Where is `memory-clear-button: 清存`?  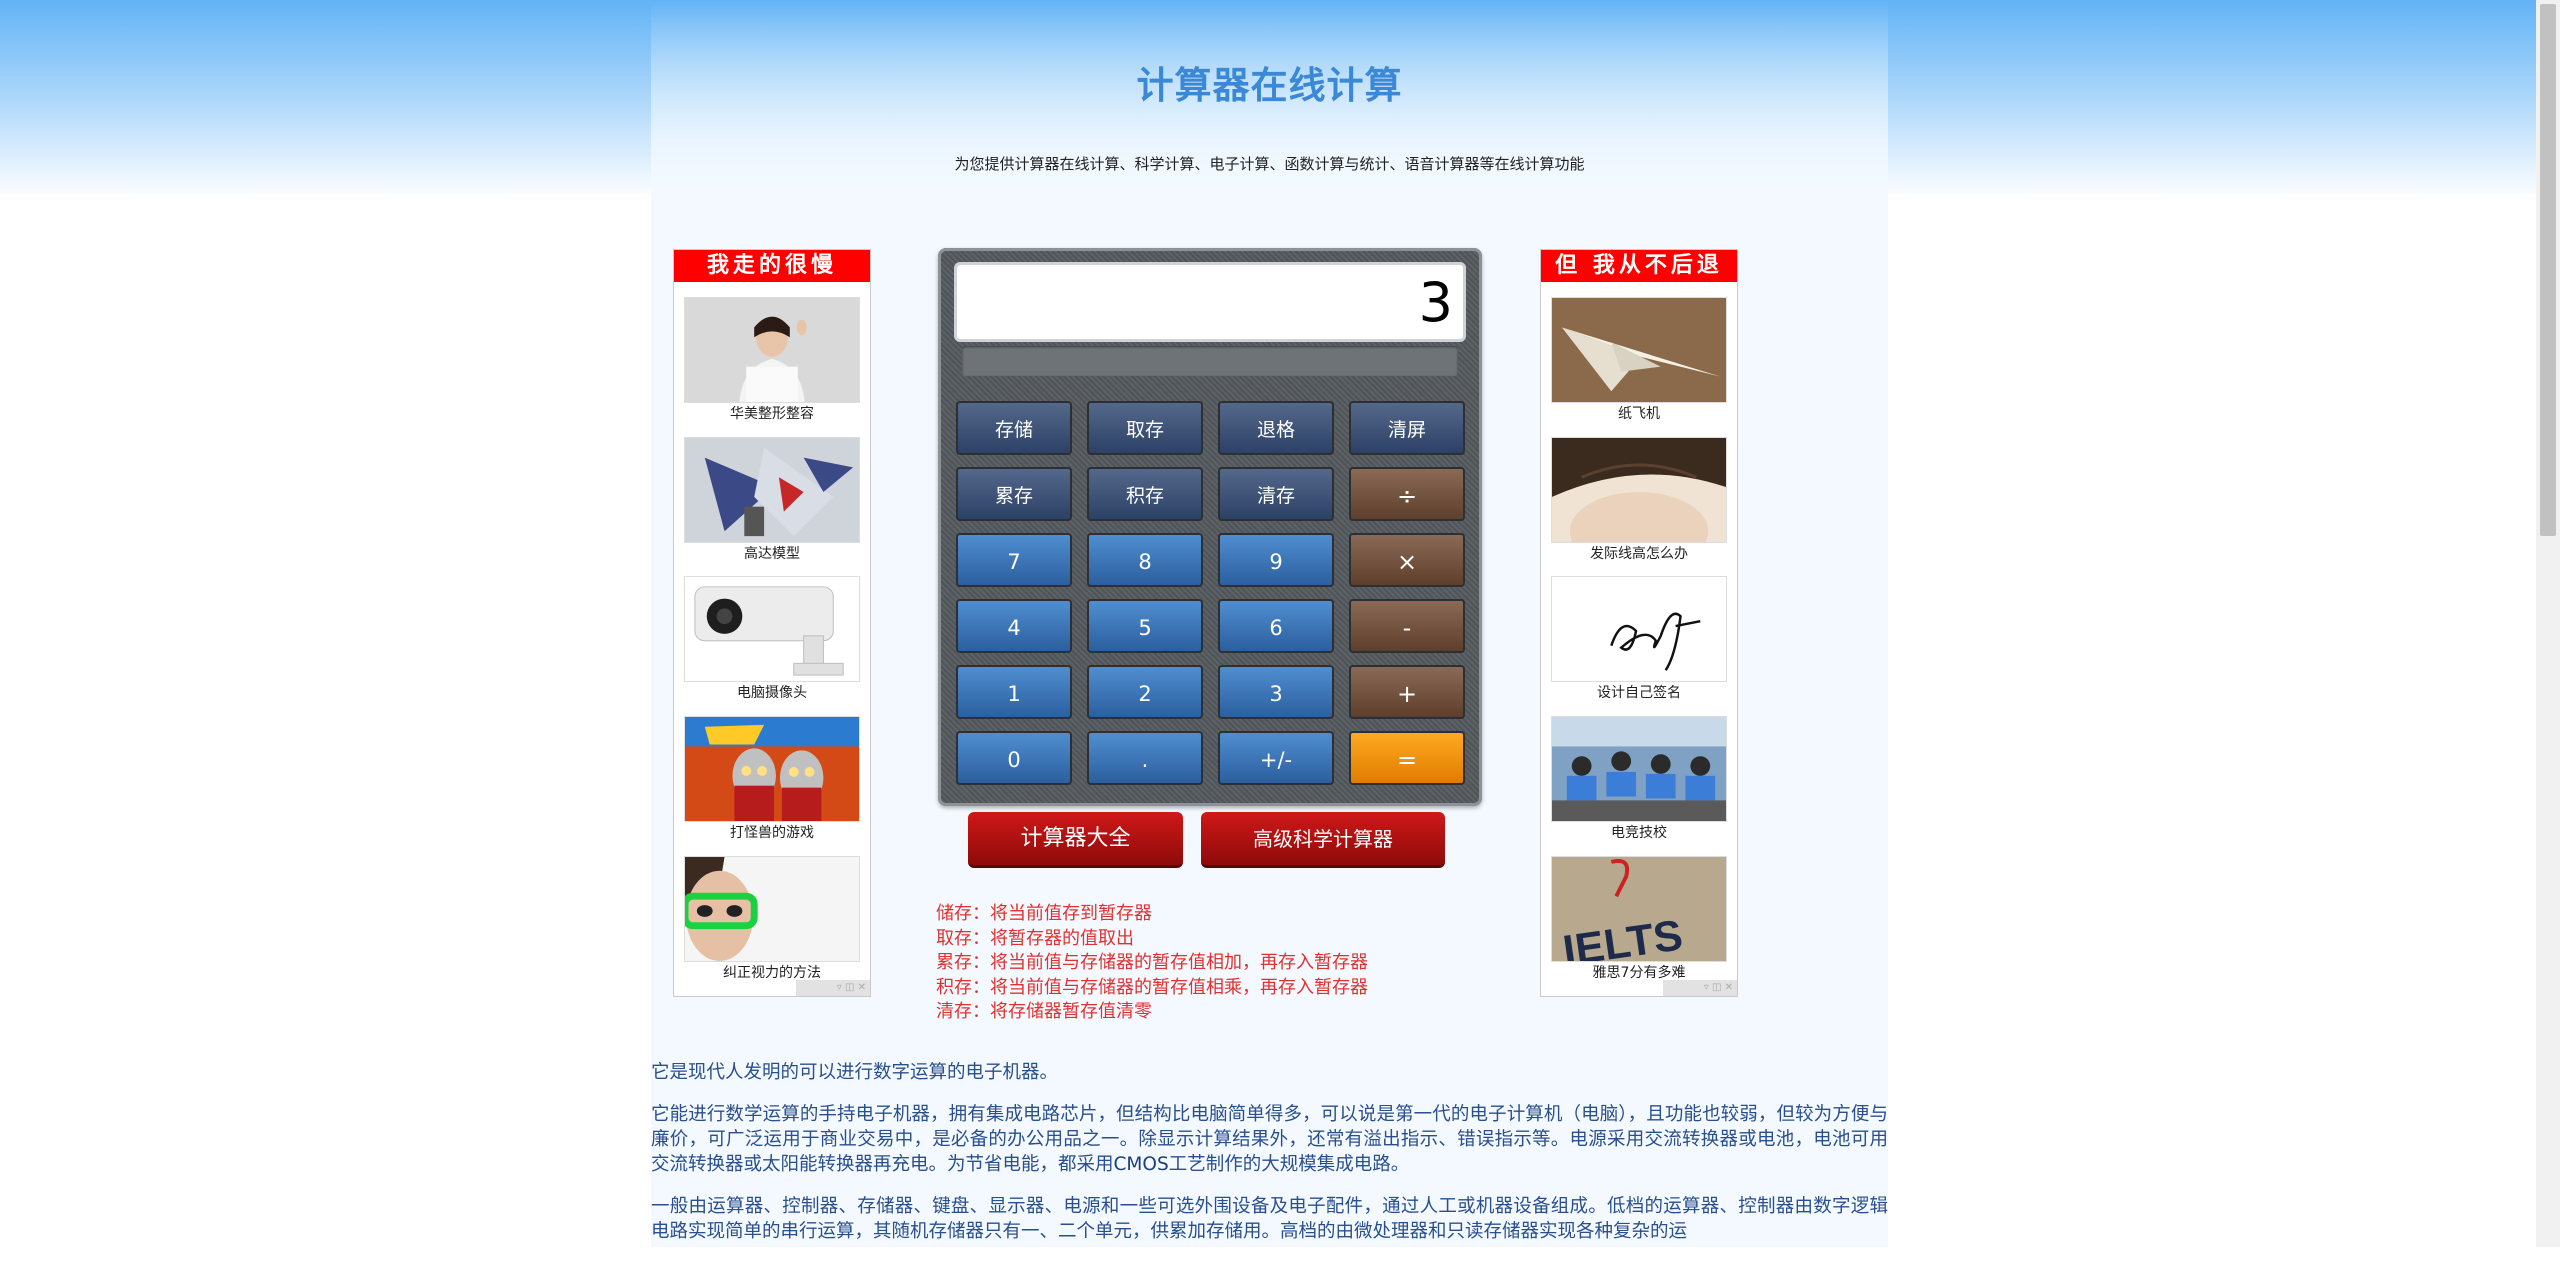
memory-clear-button: 清存 is located at coordinates (1276, 494).